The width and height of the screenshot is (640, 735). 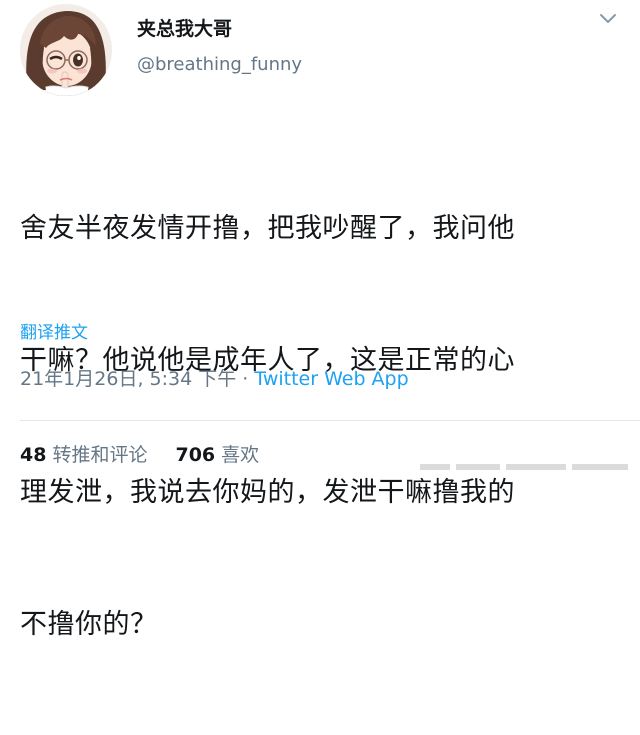 What do you see at coordinates (331, 379) in the screenshot?
I see `source-link: Twitter Web App` at bounding box center [331, 379].